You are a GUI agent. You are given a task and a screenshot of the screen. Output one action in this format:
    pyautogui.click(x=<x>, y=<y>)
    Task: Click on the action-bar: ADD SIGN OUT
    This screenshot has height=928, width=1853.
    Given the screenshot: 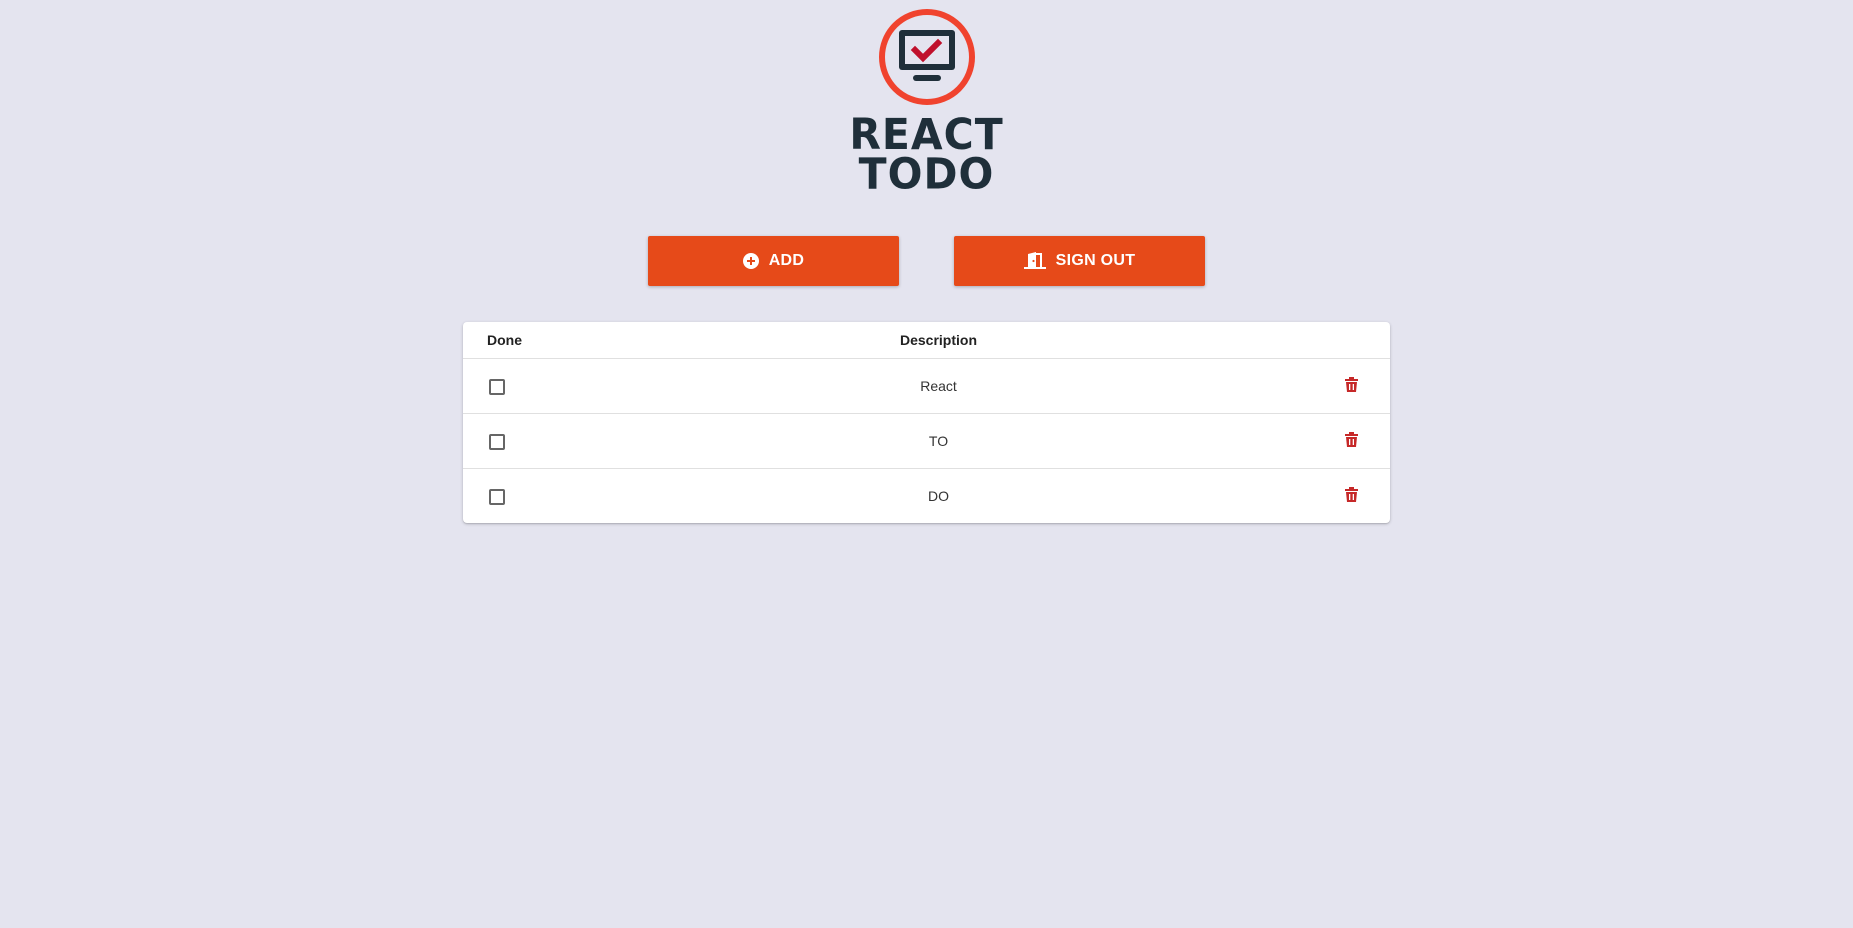 What is the action you would take?
    pyautogui.click(x=926, y=261)
    